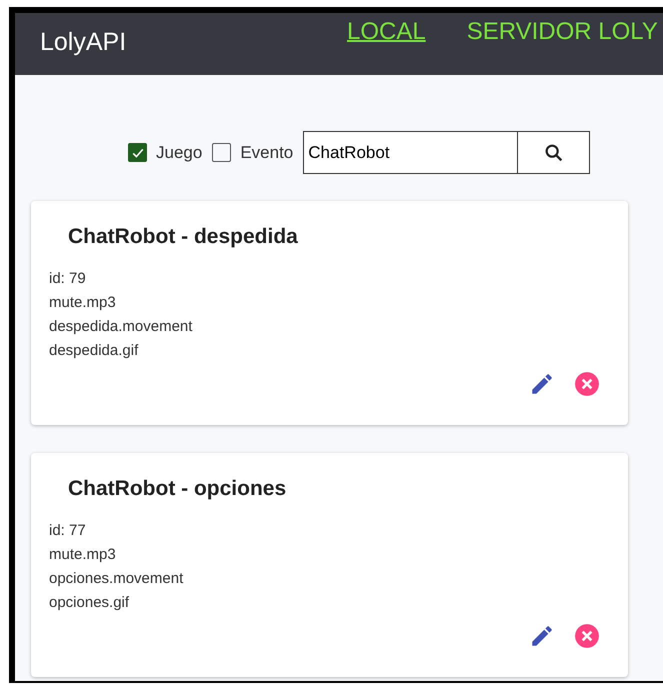 The width and height of the screenshot is (663, 690). What do you see at coordinates (562, 32) in the screenshot?
I see `nav-link: SERVIDOR LOLY` at bounding box center [562, 32].